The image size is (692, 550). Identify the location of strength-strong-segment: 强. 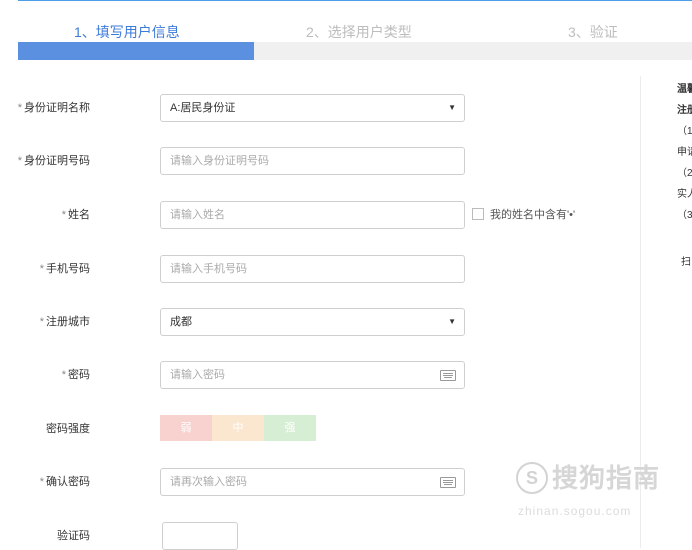
(290, 428).